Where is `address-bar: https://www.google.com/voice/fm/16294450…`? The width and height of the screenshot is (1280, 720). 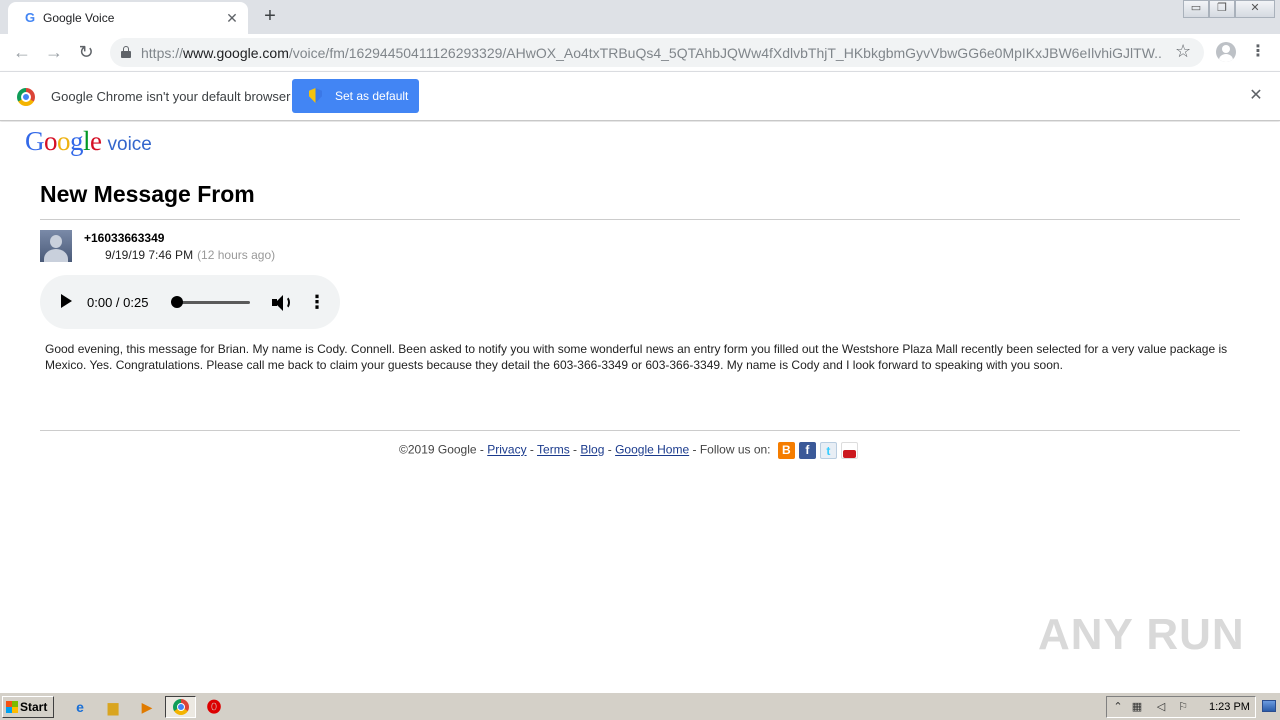 address-bar: https://www.google.com/voice/fm/16294450… is located at coordinates (657, 52).